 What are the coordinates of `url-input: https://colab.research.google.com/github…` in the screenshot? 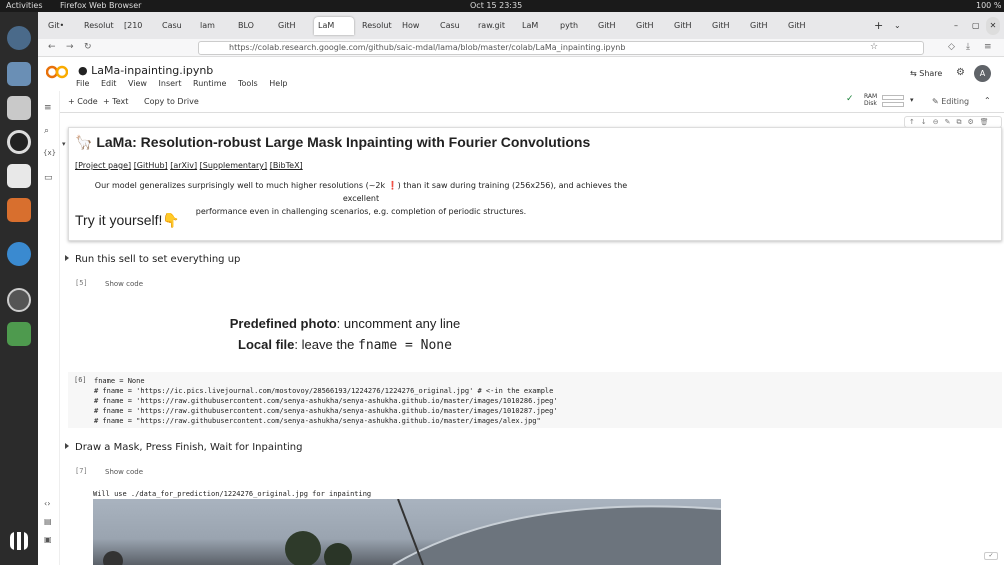 It's located at (561, 48).